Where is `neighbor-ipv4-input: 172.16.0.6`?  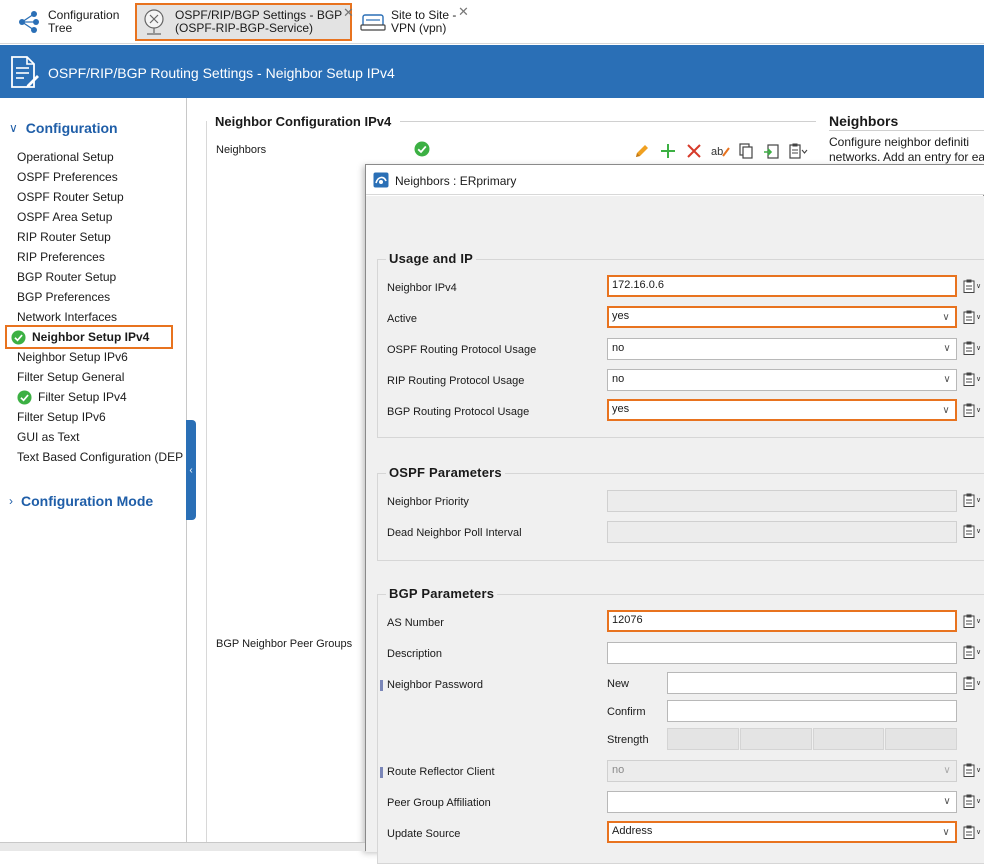
neighbor-ipv4-input: 172.16.0.6 is located at coordinates (782, 286).